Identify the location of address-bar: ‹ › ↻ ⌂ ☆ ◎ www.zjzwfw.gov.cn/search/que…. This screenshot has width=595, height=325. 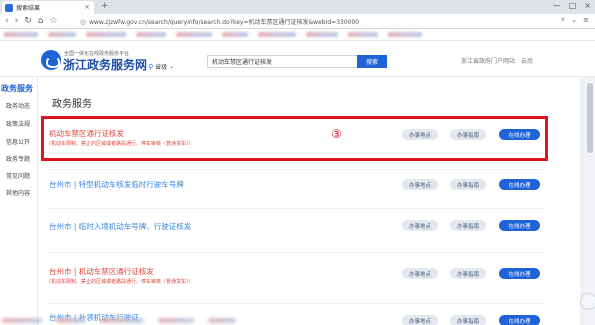
(297, 21).